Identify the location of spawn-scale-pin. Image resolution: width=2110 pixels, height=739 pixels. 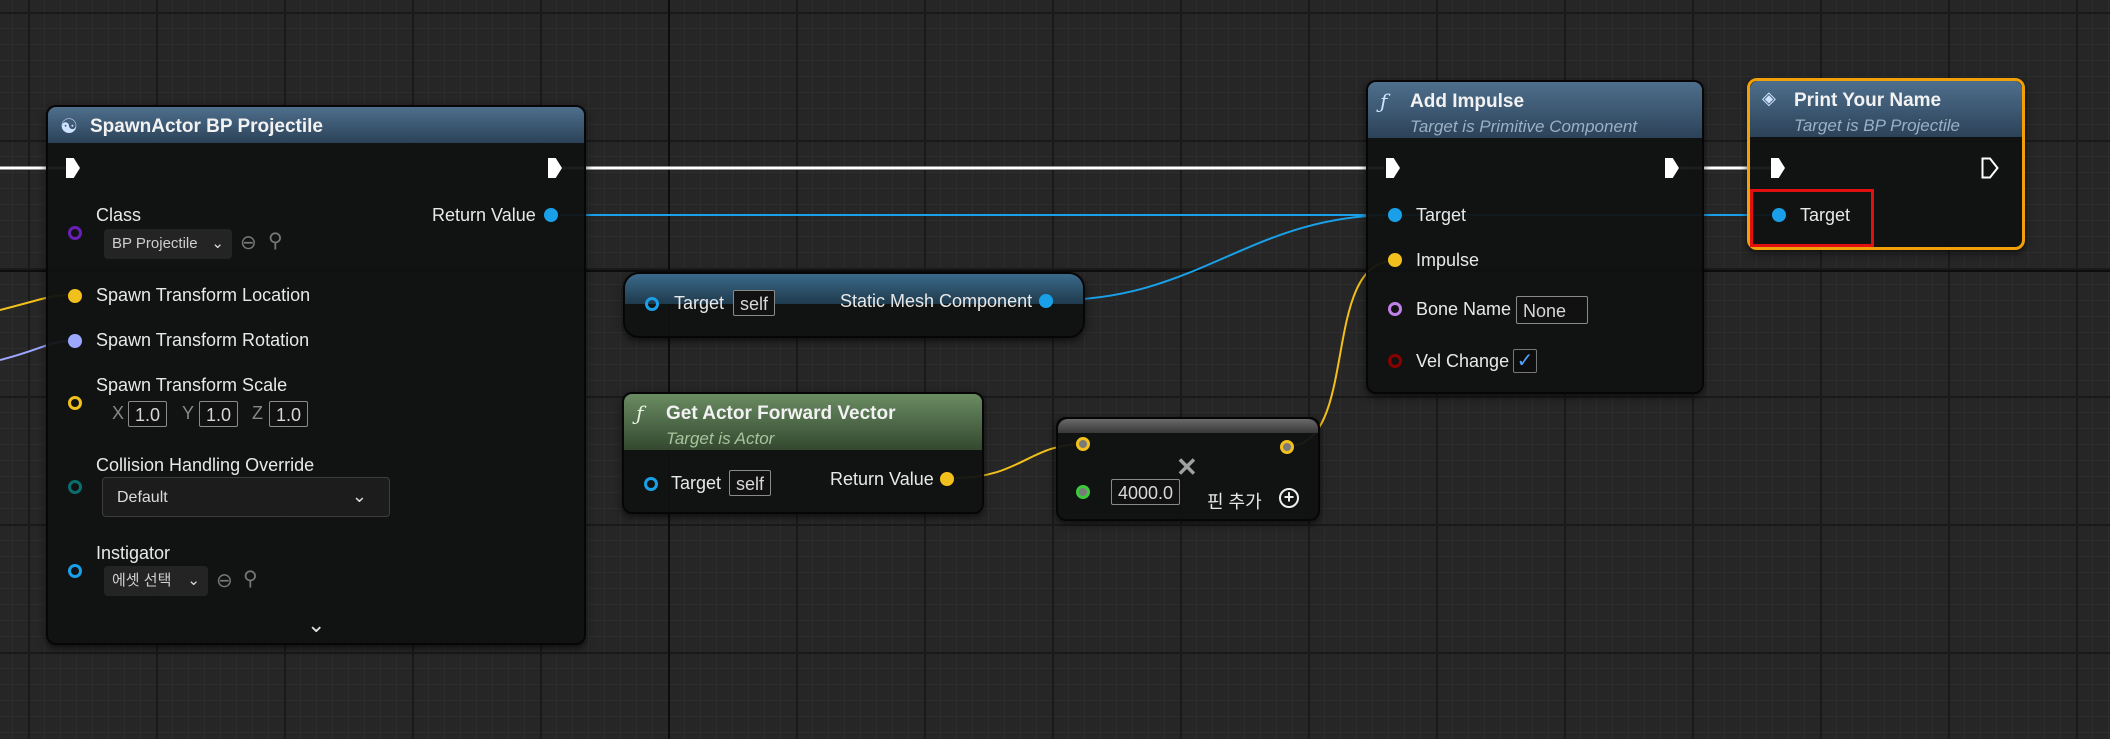
(75, 403).